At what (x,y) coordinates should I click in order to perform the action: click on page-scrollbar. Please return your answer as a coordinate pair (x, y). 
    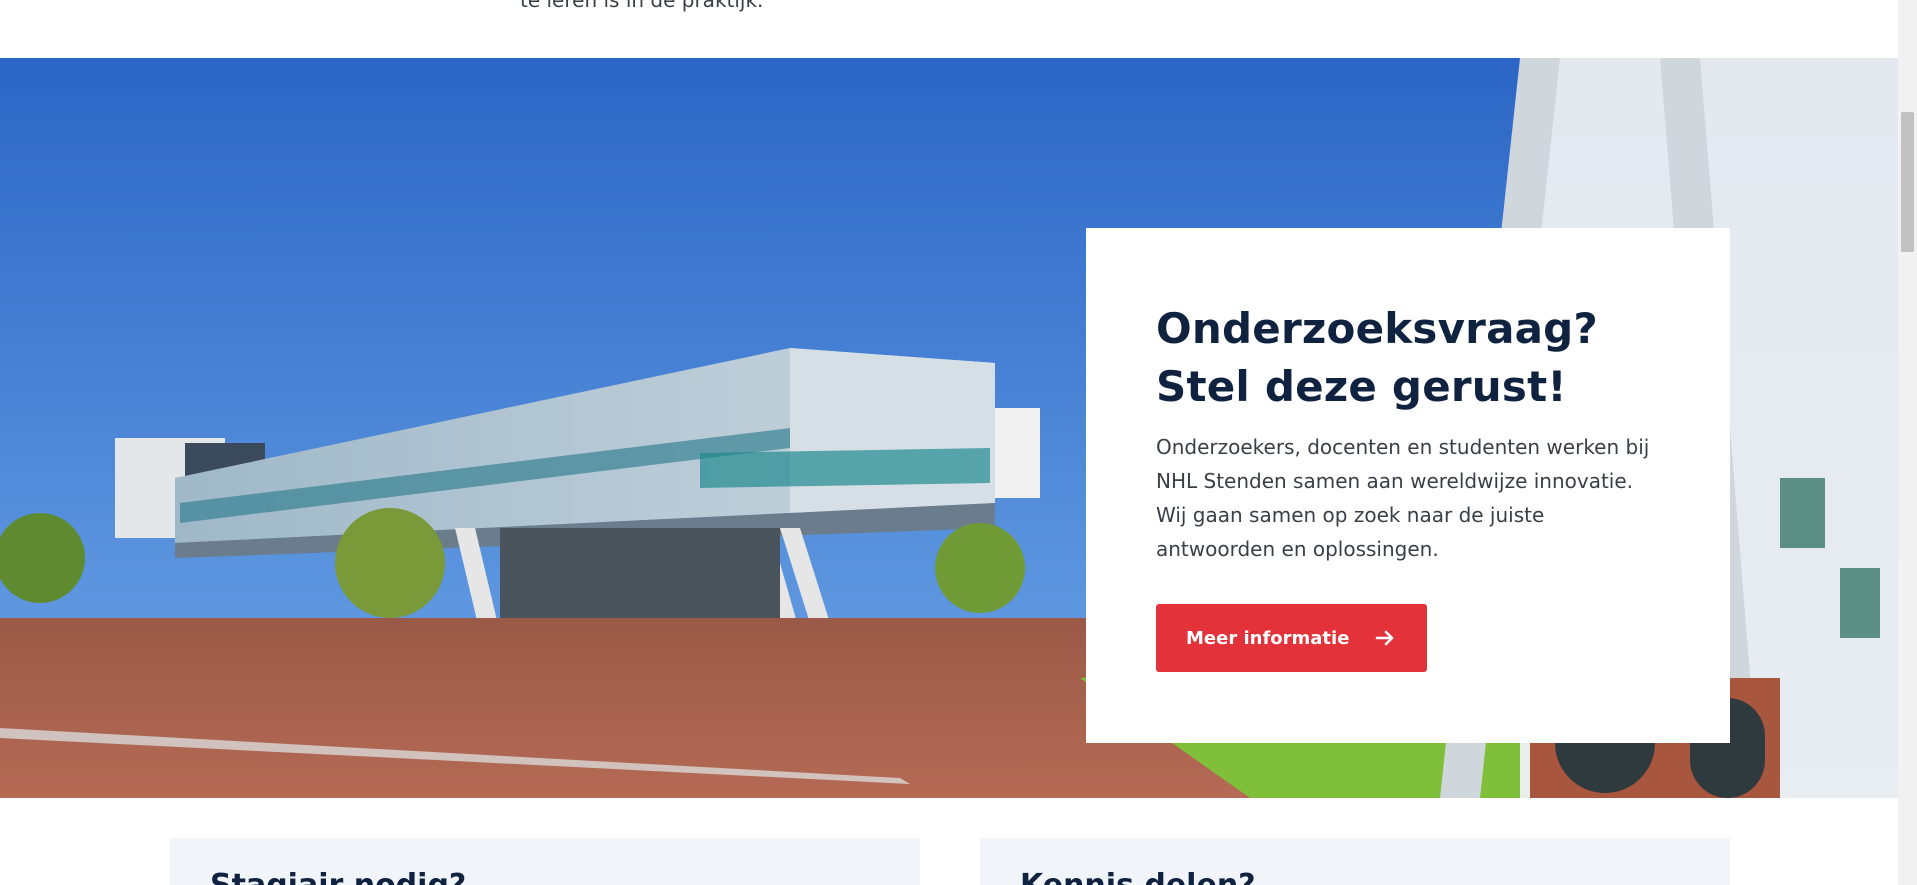
    Looking at the image, I should click on (1907, 442).